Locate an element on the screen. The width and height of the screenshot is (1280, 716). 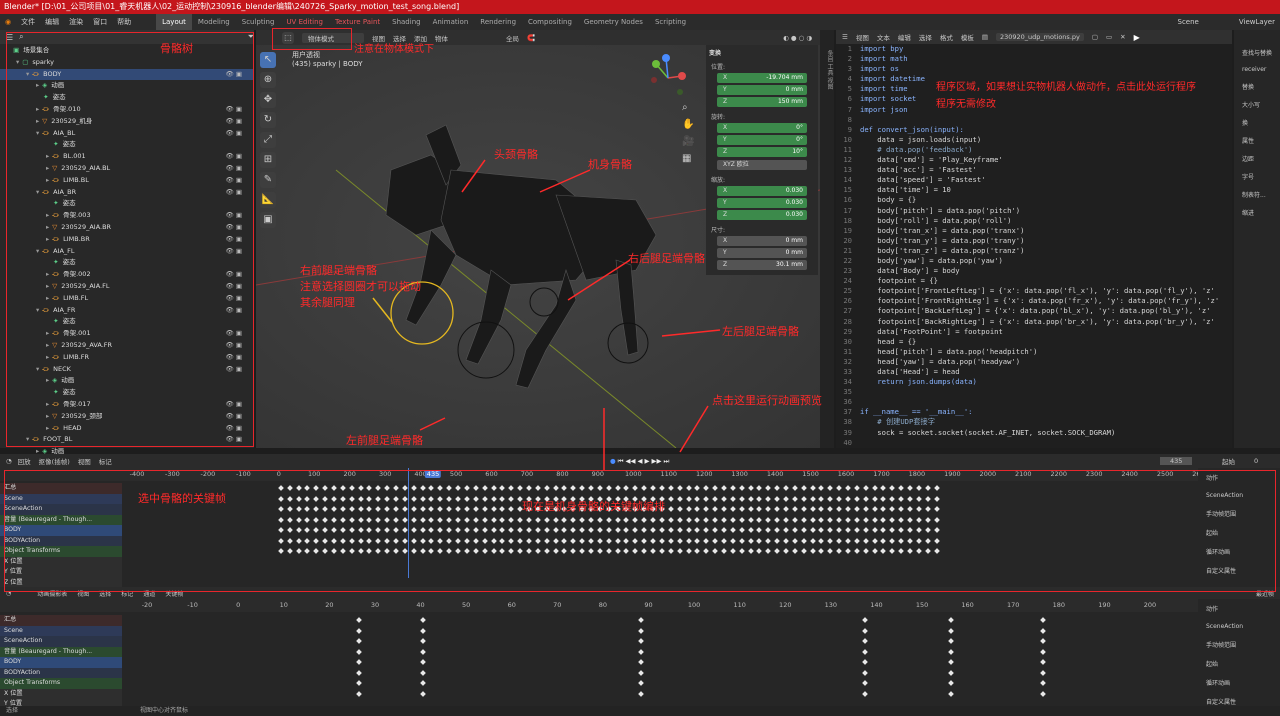
rot-field: Z 10° is located at coordinates (762, 152).